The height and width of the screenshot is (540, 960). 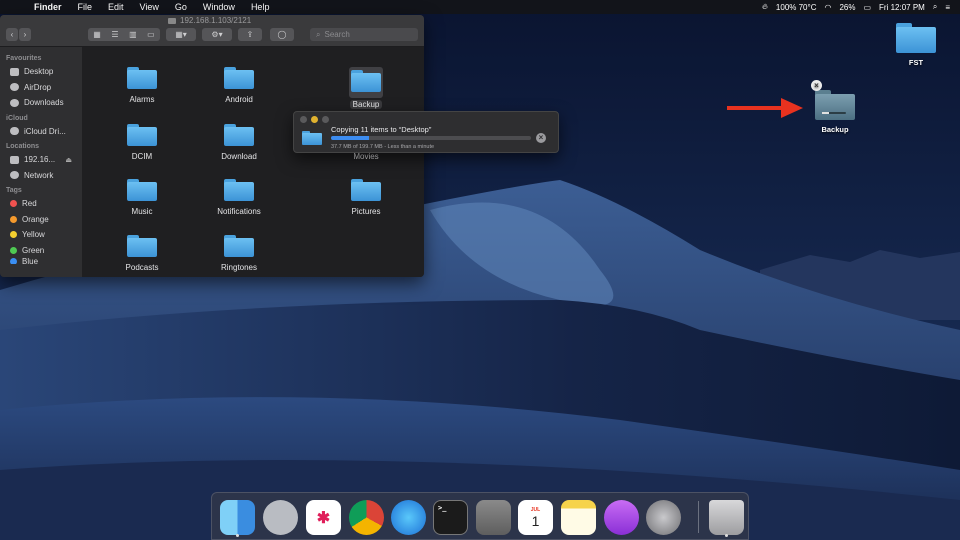 I want to click on column-view-icon: ▥, so click(x=133, y=34).